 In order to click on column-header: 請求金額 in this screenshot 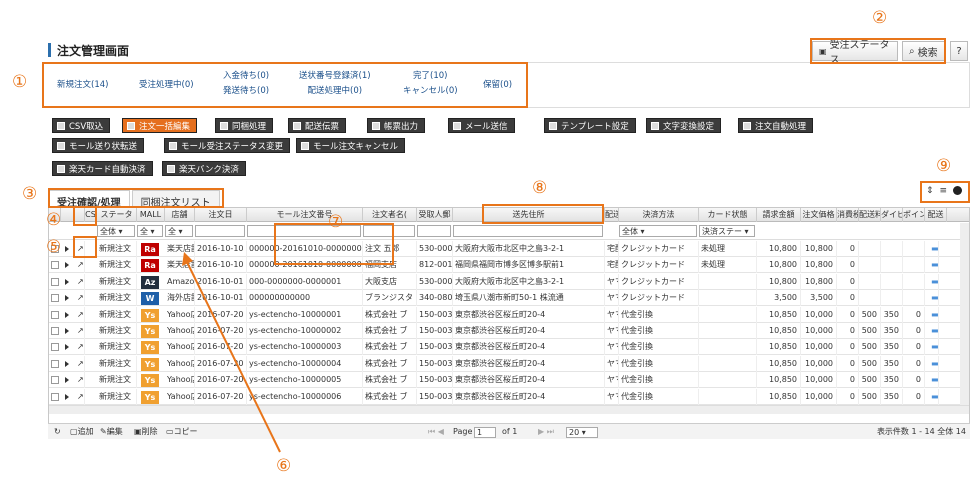, I will do `click(779, 215)`.